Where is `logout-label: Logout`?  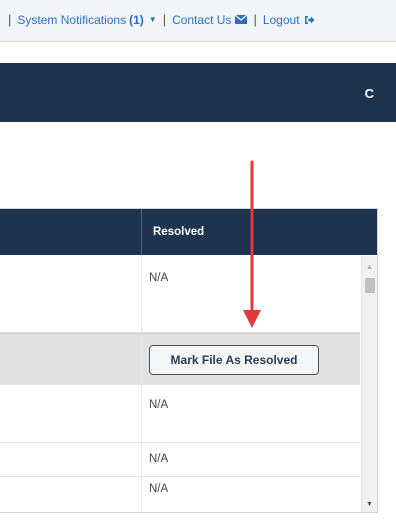
logout-label: Logout is located at coordinates (281, 19).